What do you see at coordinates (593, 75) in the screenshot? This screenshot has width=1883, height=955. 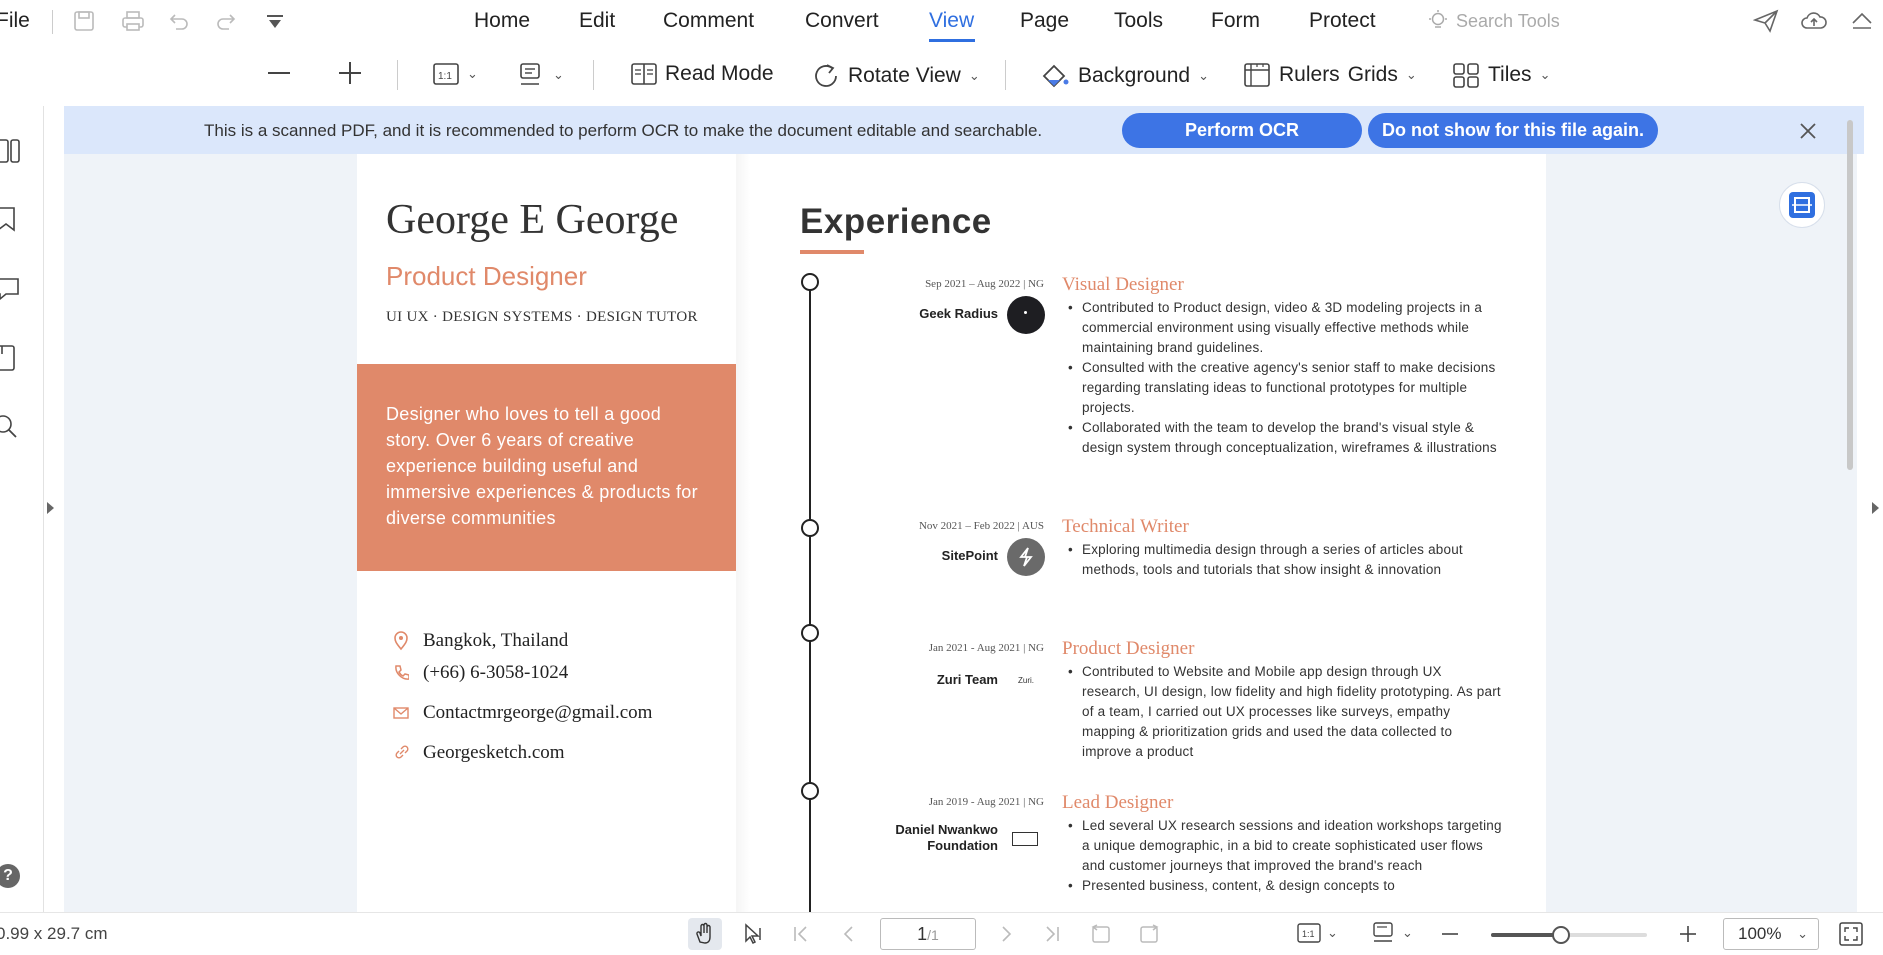 I see `toolbar-divider` at bounding box center [593, 75].